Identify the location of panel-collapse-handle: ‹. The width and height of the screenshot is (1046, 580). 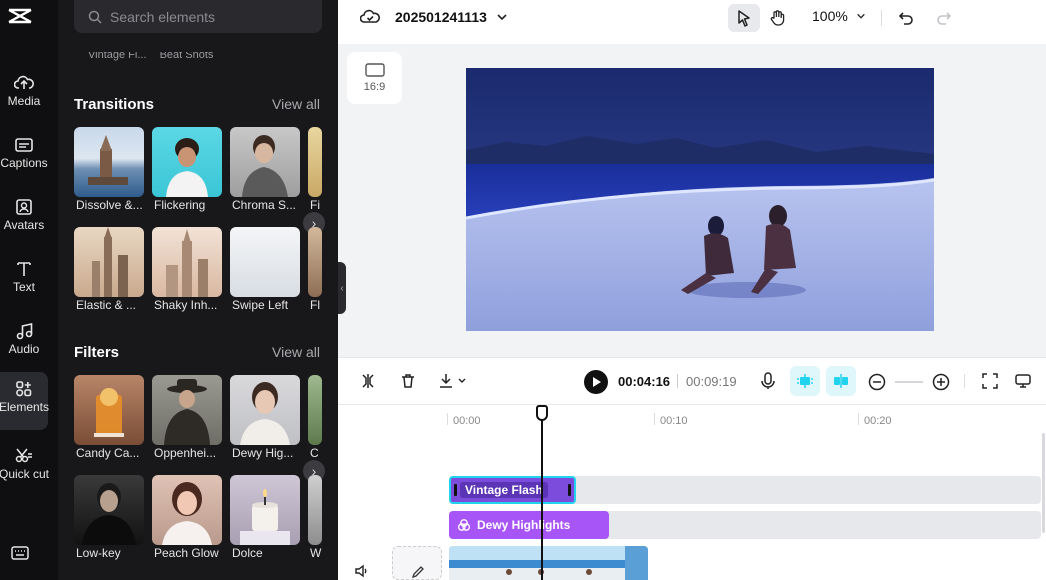
(342, 288).